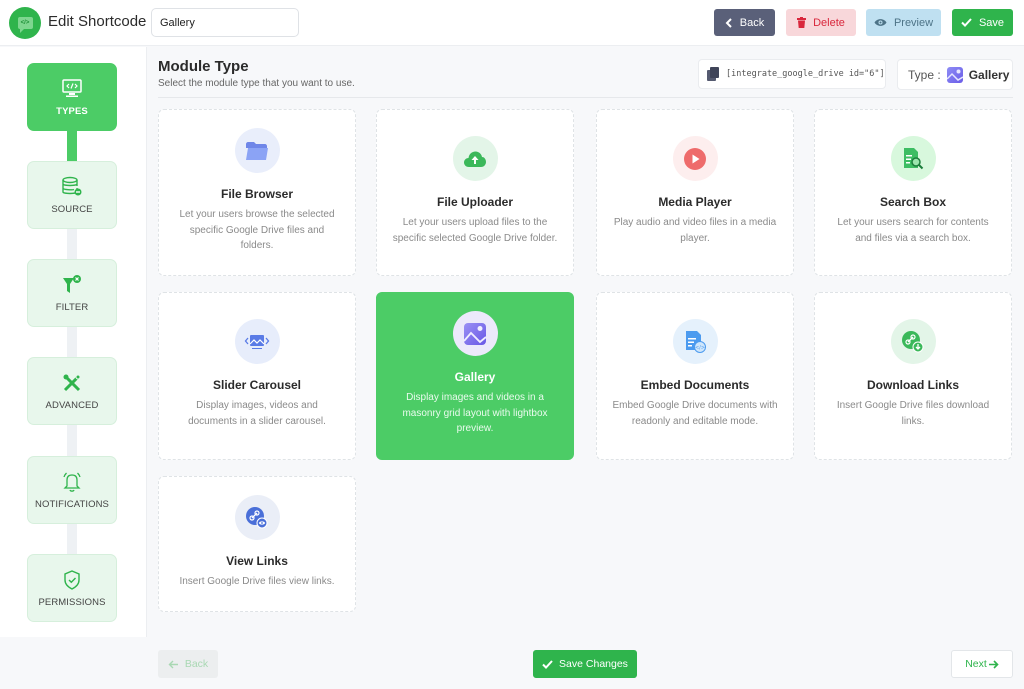 Image resolution: width=1024 pixels, height=689 pixels. What do you see at coordinates (695, 385) in the screenshot?
I see `module-title: Embed Documents` at bounding box center [695, 385].